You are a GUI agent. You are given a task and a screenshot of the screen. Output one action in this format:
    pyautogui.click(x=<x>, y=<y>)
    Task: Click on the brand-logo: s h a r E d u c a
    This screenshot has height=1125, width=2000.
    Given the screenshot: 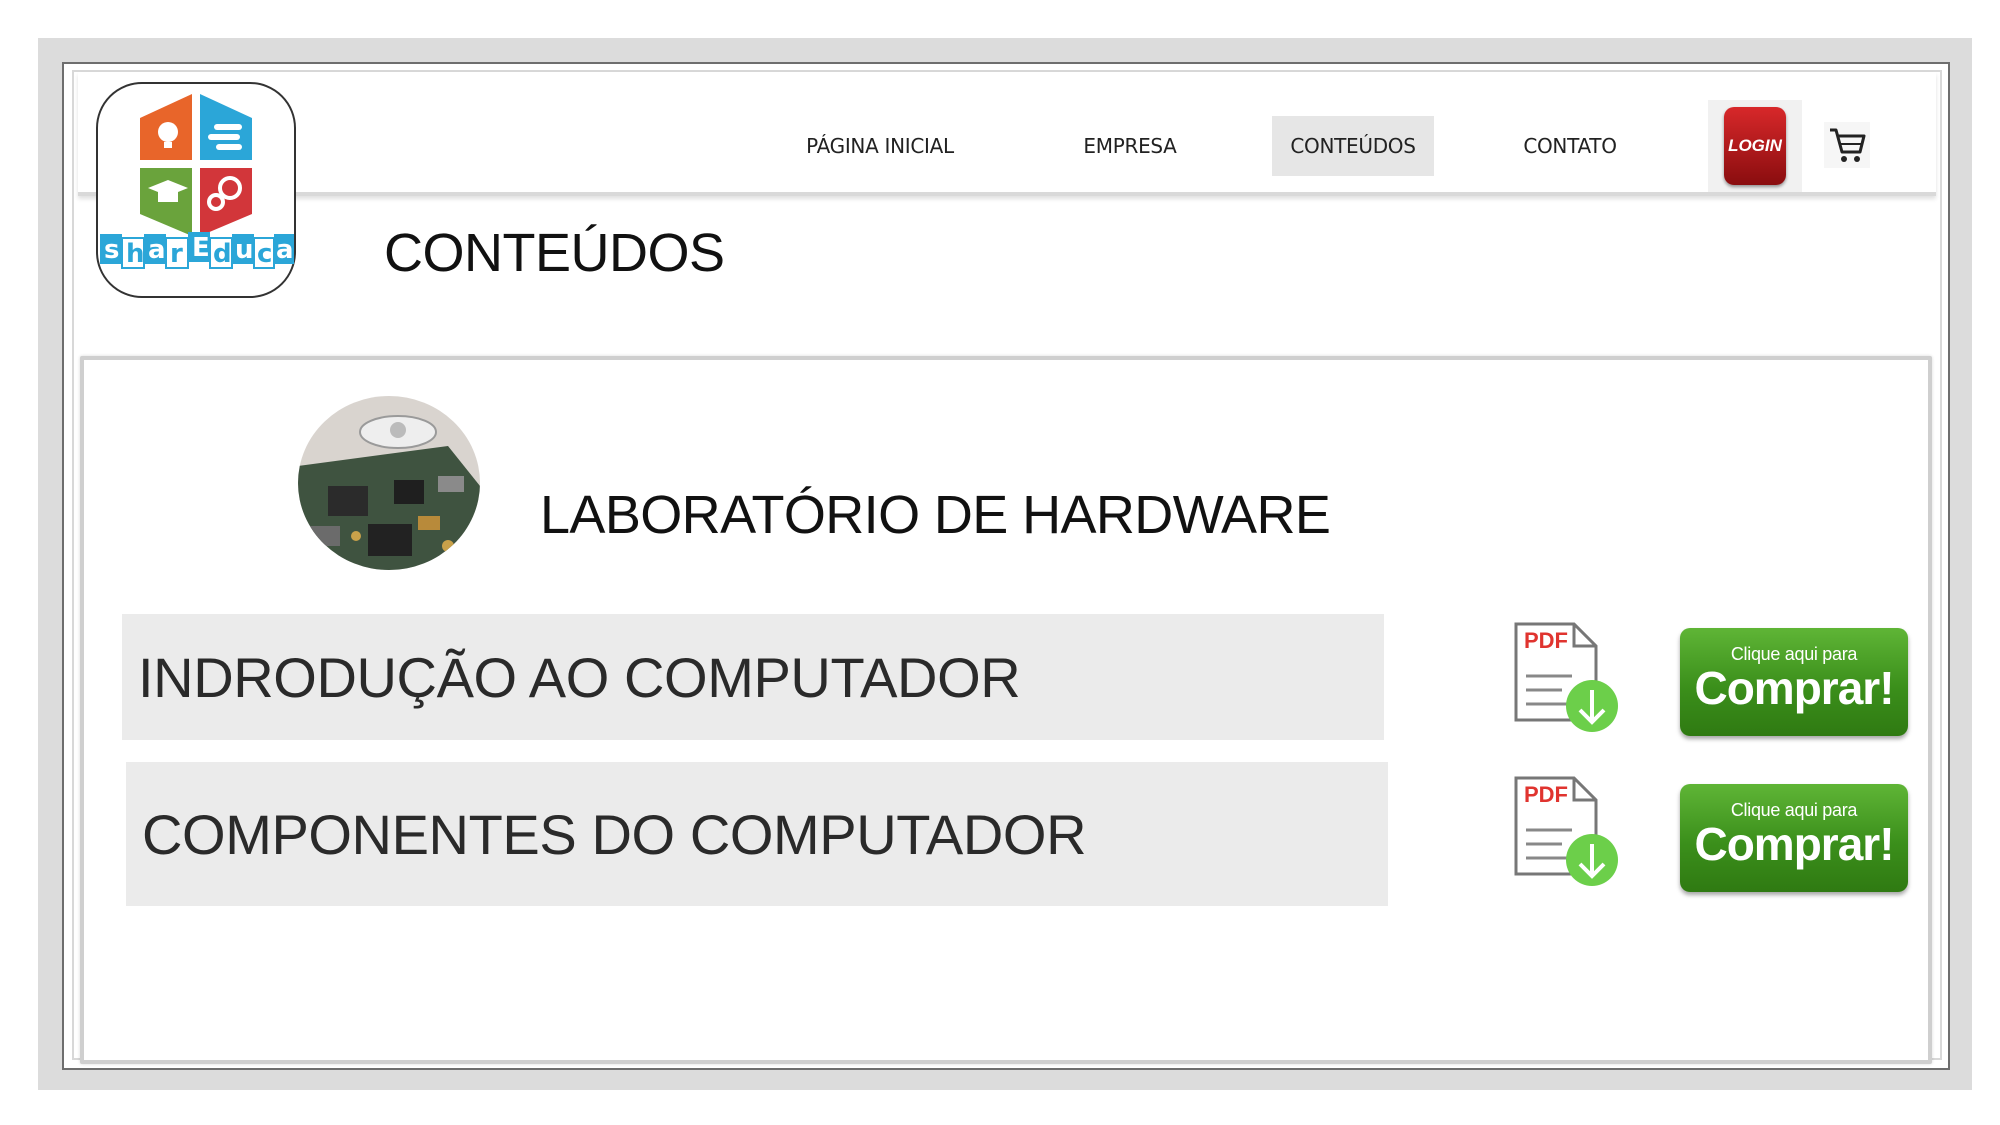 What is the action you would take?
    pyautogui.click(x=196, y=190)
    